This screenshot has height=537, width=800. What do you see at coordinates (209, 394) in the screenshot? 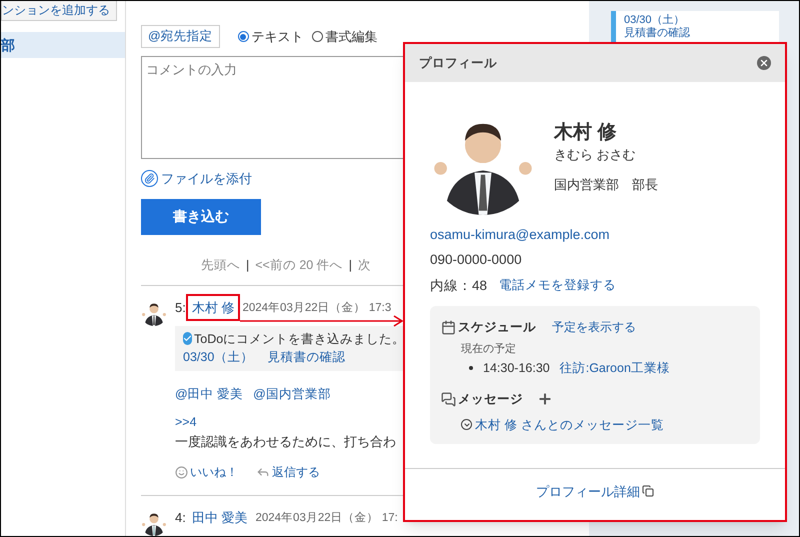
I see `mention-link: @田中 愛美` at bounding box center [209, 394].